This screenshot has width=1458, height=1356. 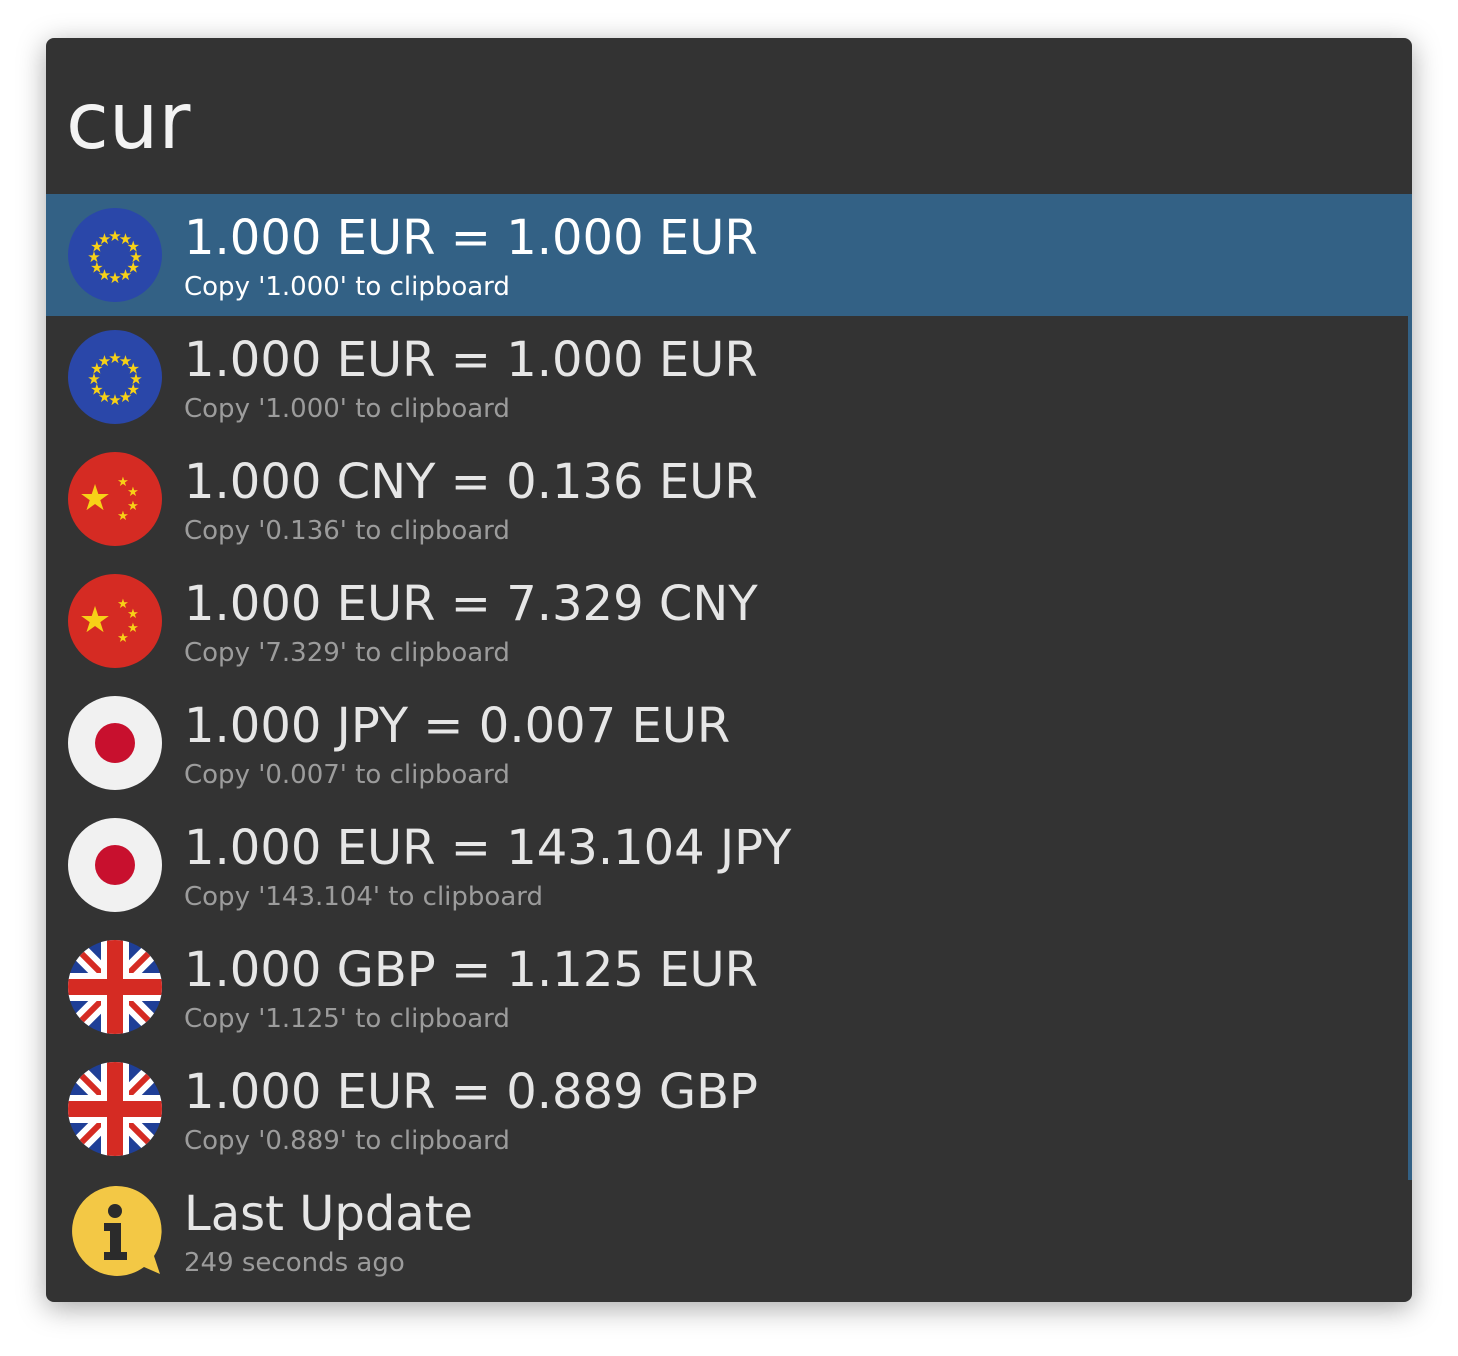 I want to click on result-title: 1.000 EUR = 7.329 CNY, so click(x=471, y=604).